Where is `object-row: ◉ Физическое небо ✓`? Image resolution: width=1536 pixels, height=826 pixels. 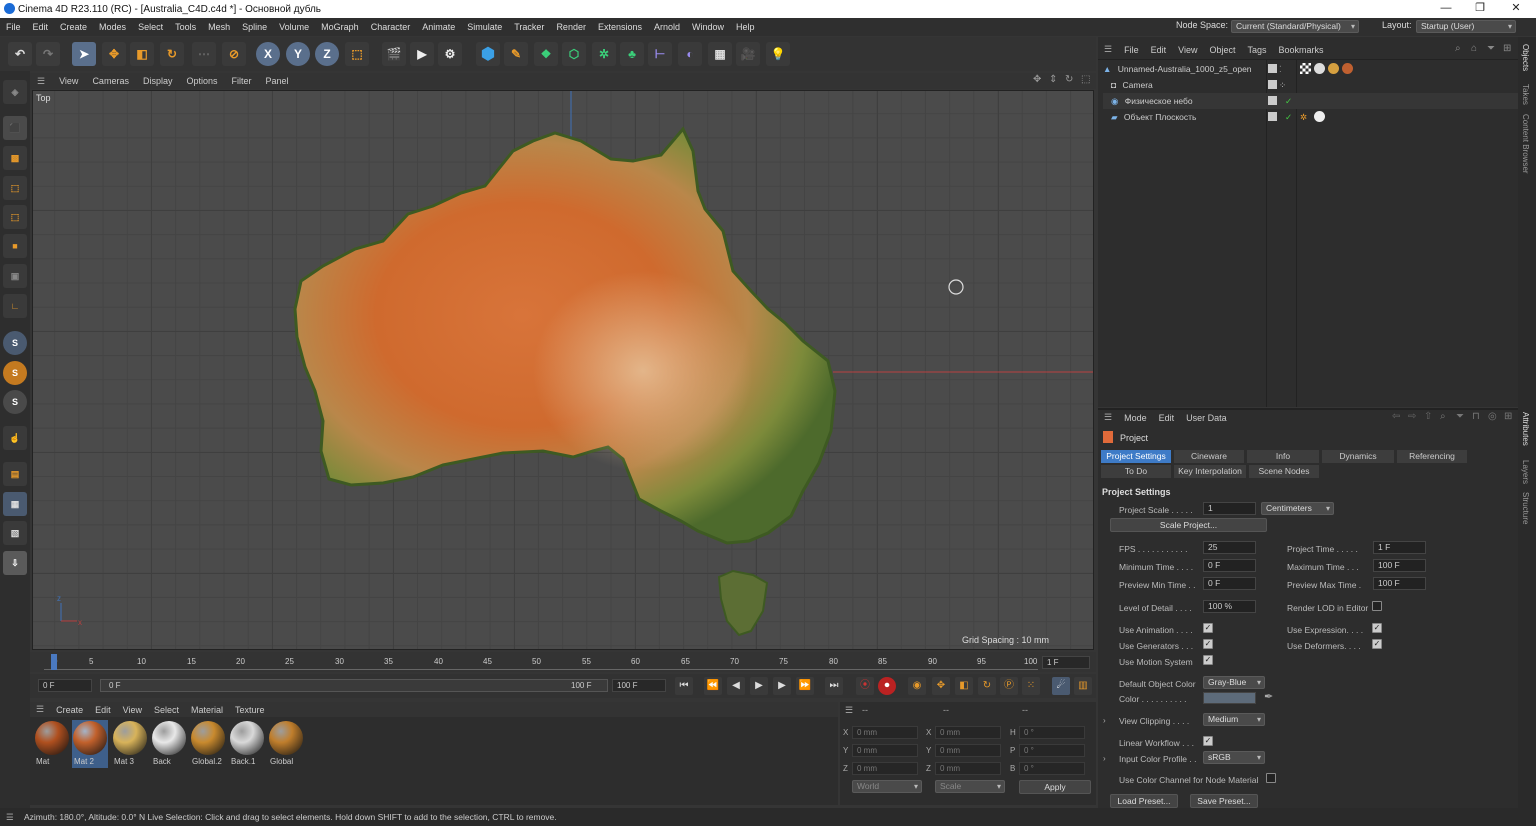
object-row: ◉ Физическое небо ✓ is located at coordinates (1310, 101).